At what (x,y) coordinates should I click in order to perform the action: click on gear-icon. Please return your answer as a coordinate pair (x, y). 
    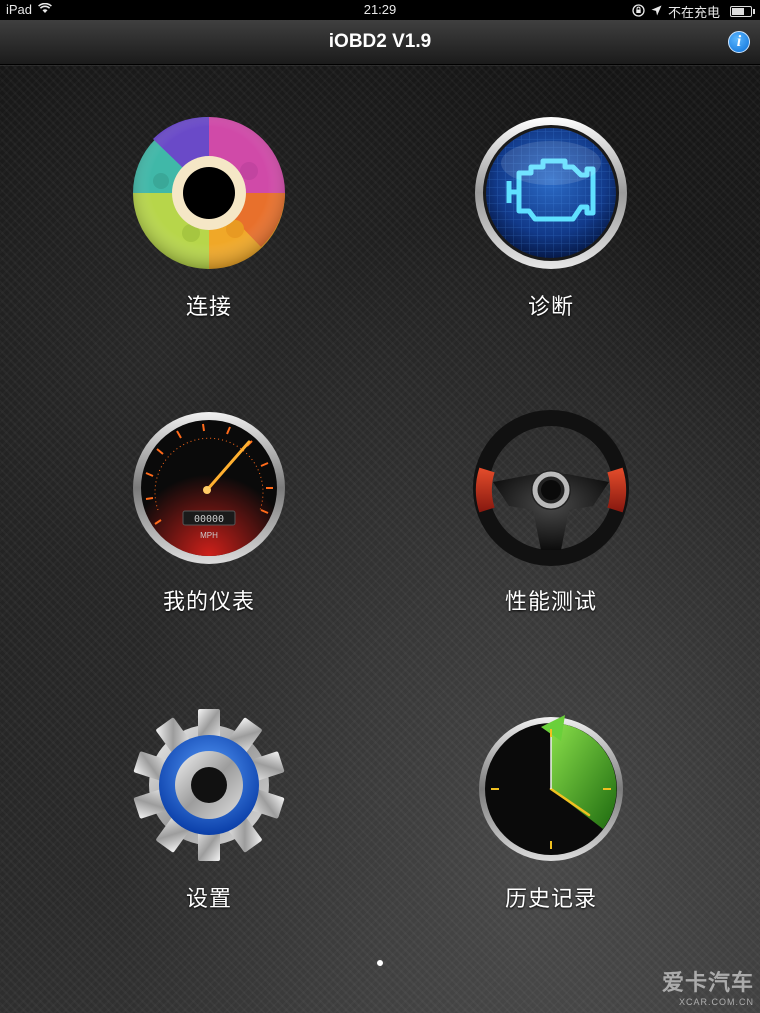
    Looking at the image, I should click on (209, 785).